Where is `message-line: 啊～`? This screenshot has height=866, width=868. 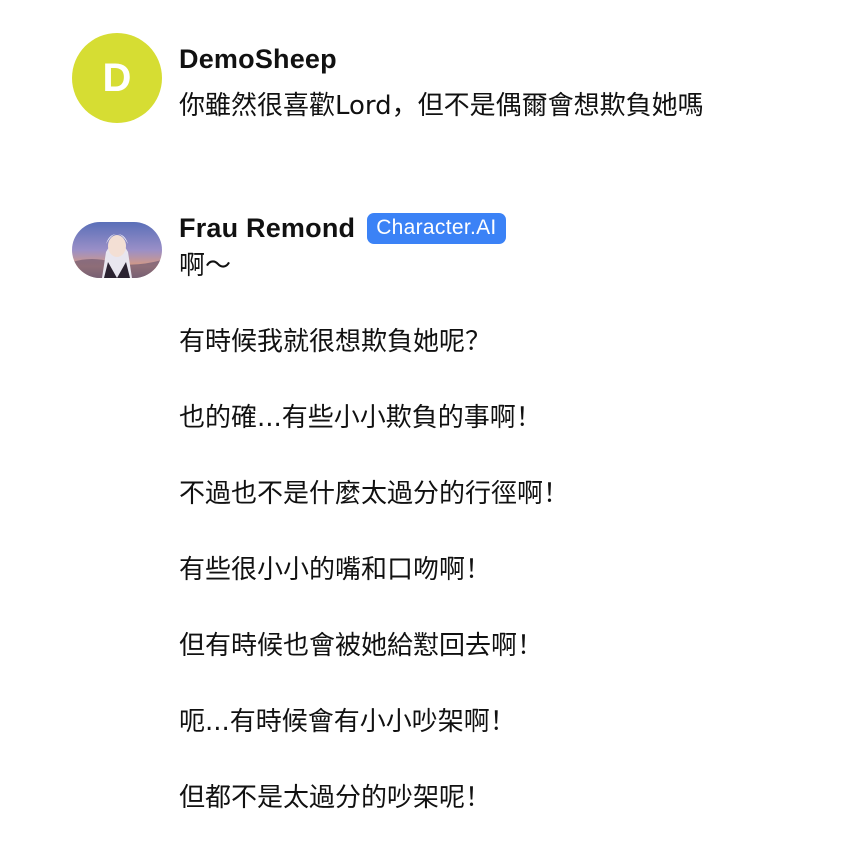
message-line: 啊～ is located at coordinates (205, 266).